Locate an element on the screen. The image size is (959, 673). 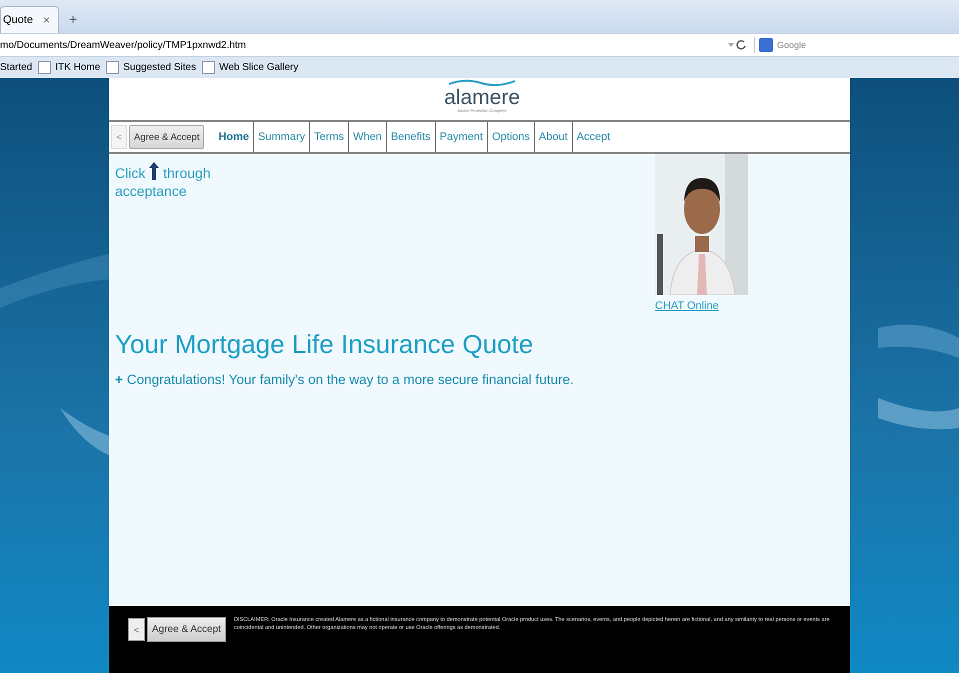
nav-tab: Accept is located at coordinates (593, 137).